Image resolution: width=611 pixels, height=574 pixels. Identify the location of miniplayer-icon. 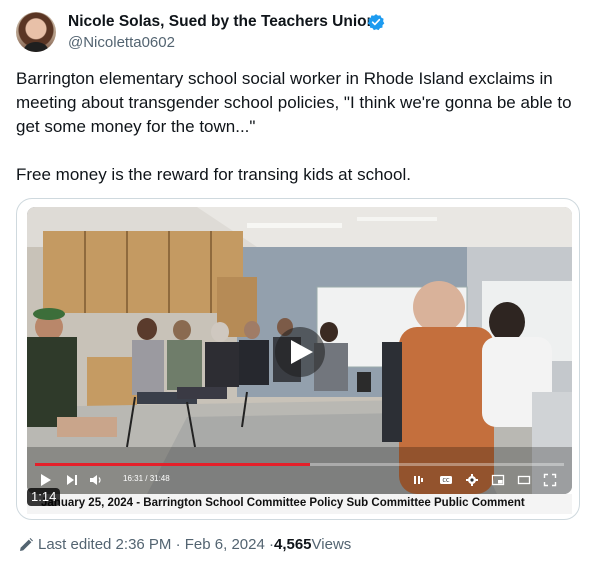
(498, 480).